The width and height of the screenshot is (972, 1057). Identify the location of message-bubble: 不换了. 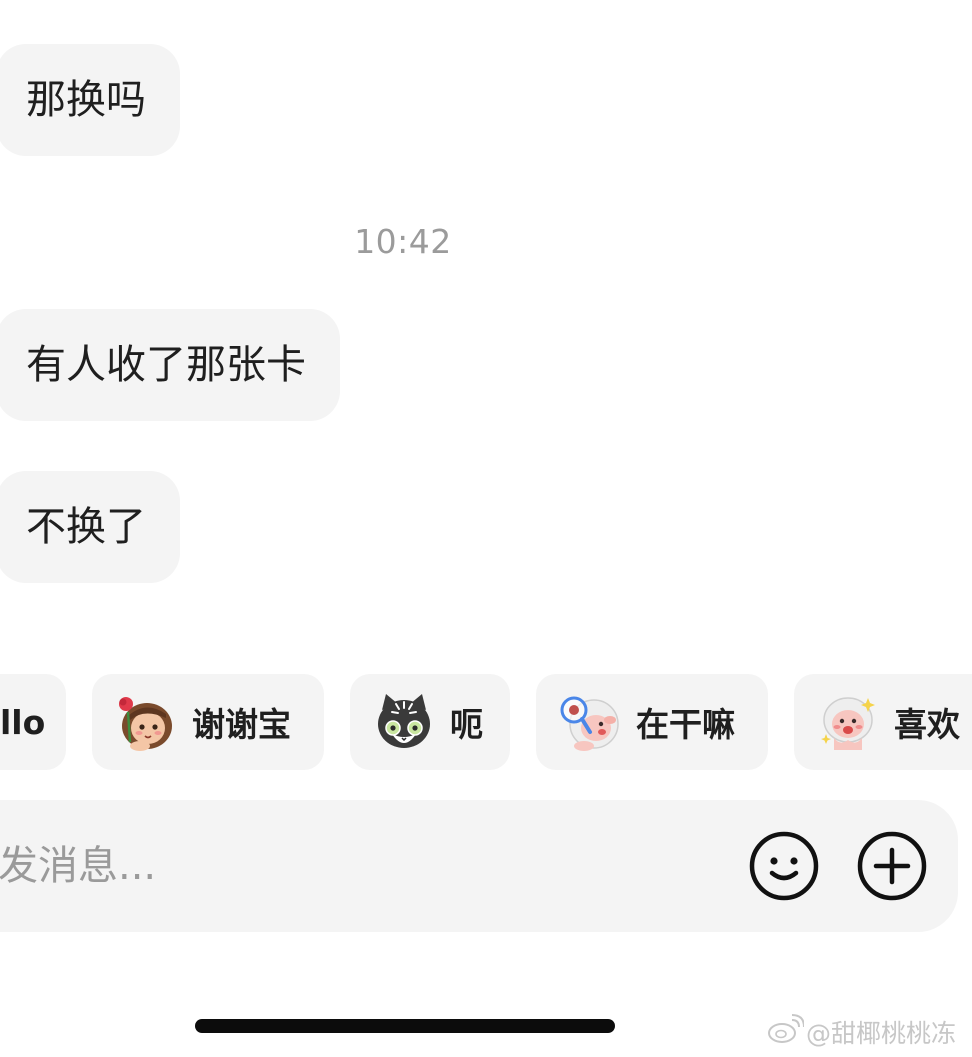
(90, 527).